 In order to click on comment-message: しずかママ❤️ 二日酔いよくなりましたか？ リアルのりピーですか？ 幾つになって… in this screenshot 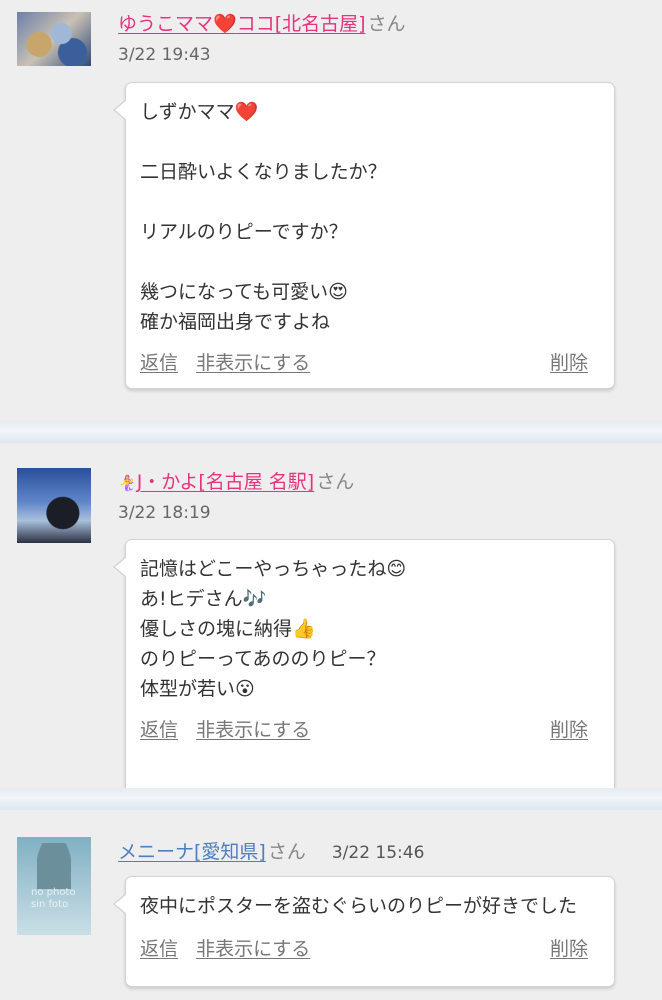, I will do `click(263, 217)`.